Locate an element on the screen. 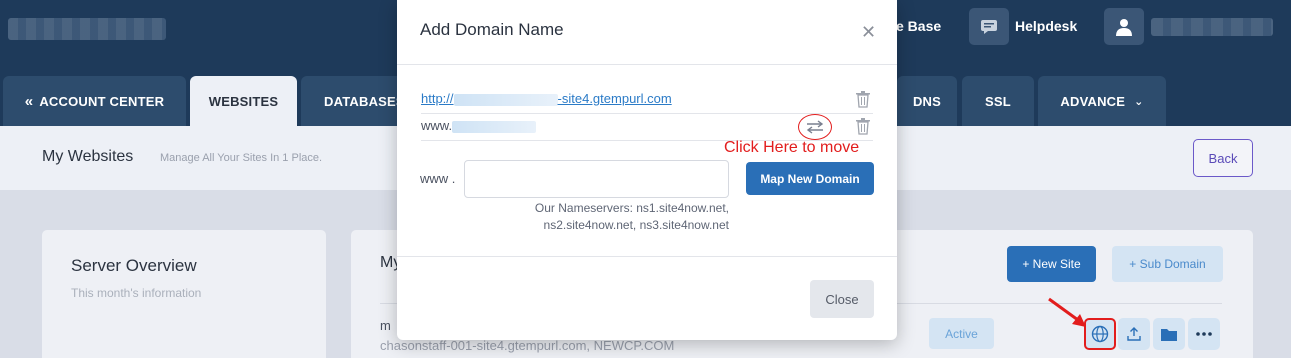 Image resolution: width=1291 pixels, height=358 pixels. logo-redacted is located at coordinates (87, 29).